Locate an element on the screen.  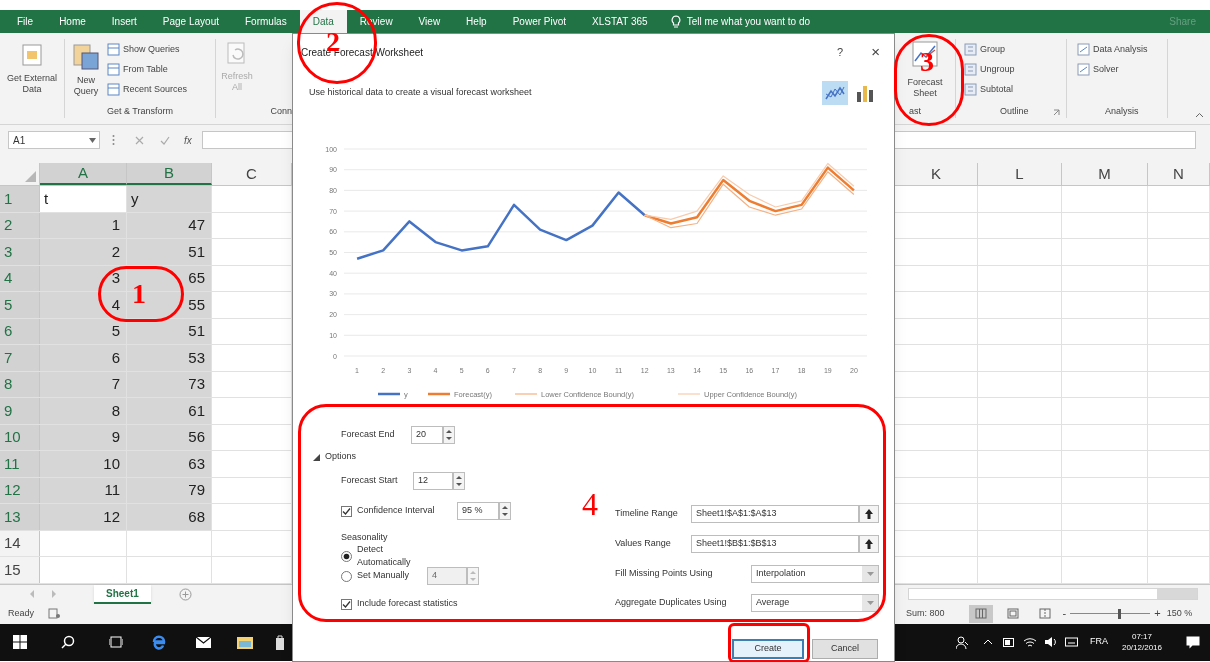
browser-e-icon is located at coordinates (159, 642).